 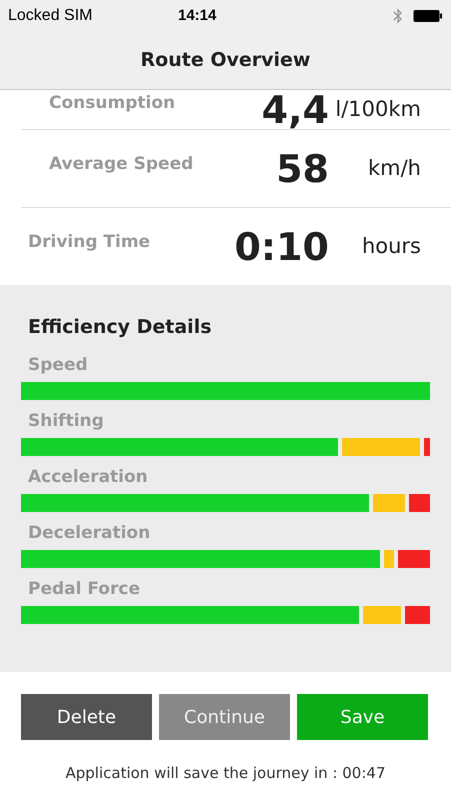 I want to click on screen-title: Route Overview, so click(x=225, y=61).